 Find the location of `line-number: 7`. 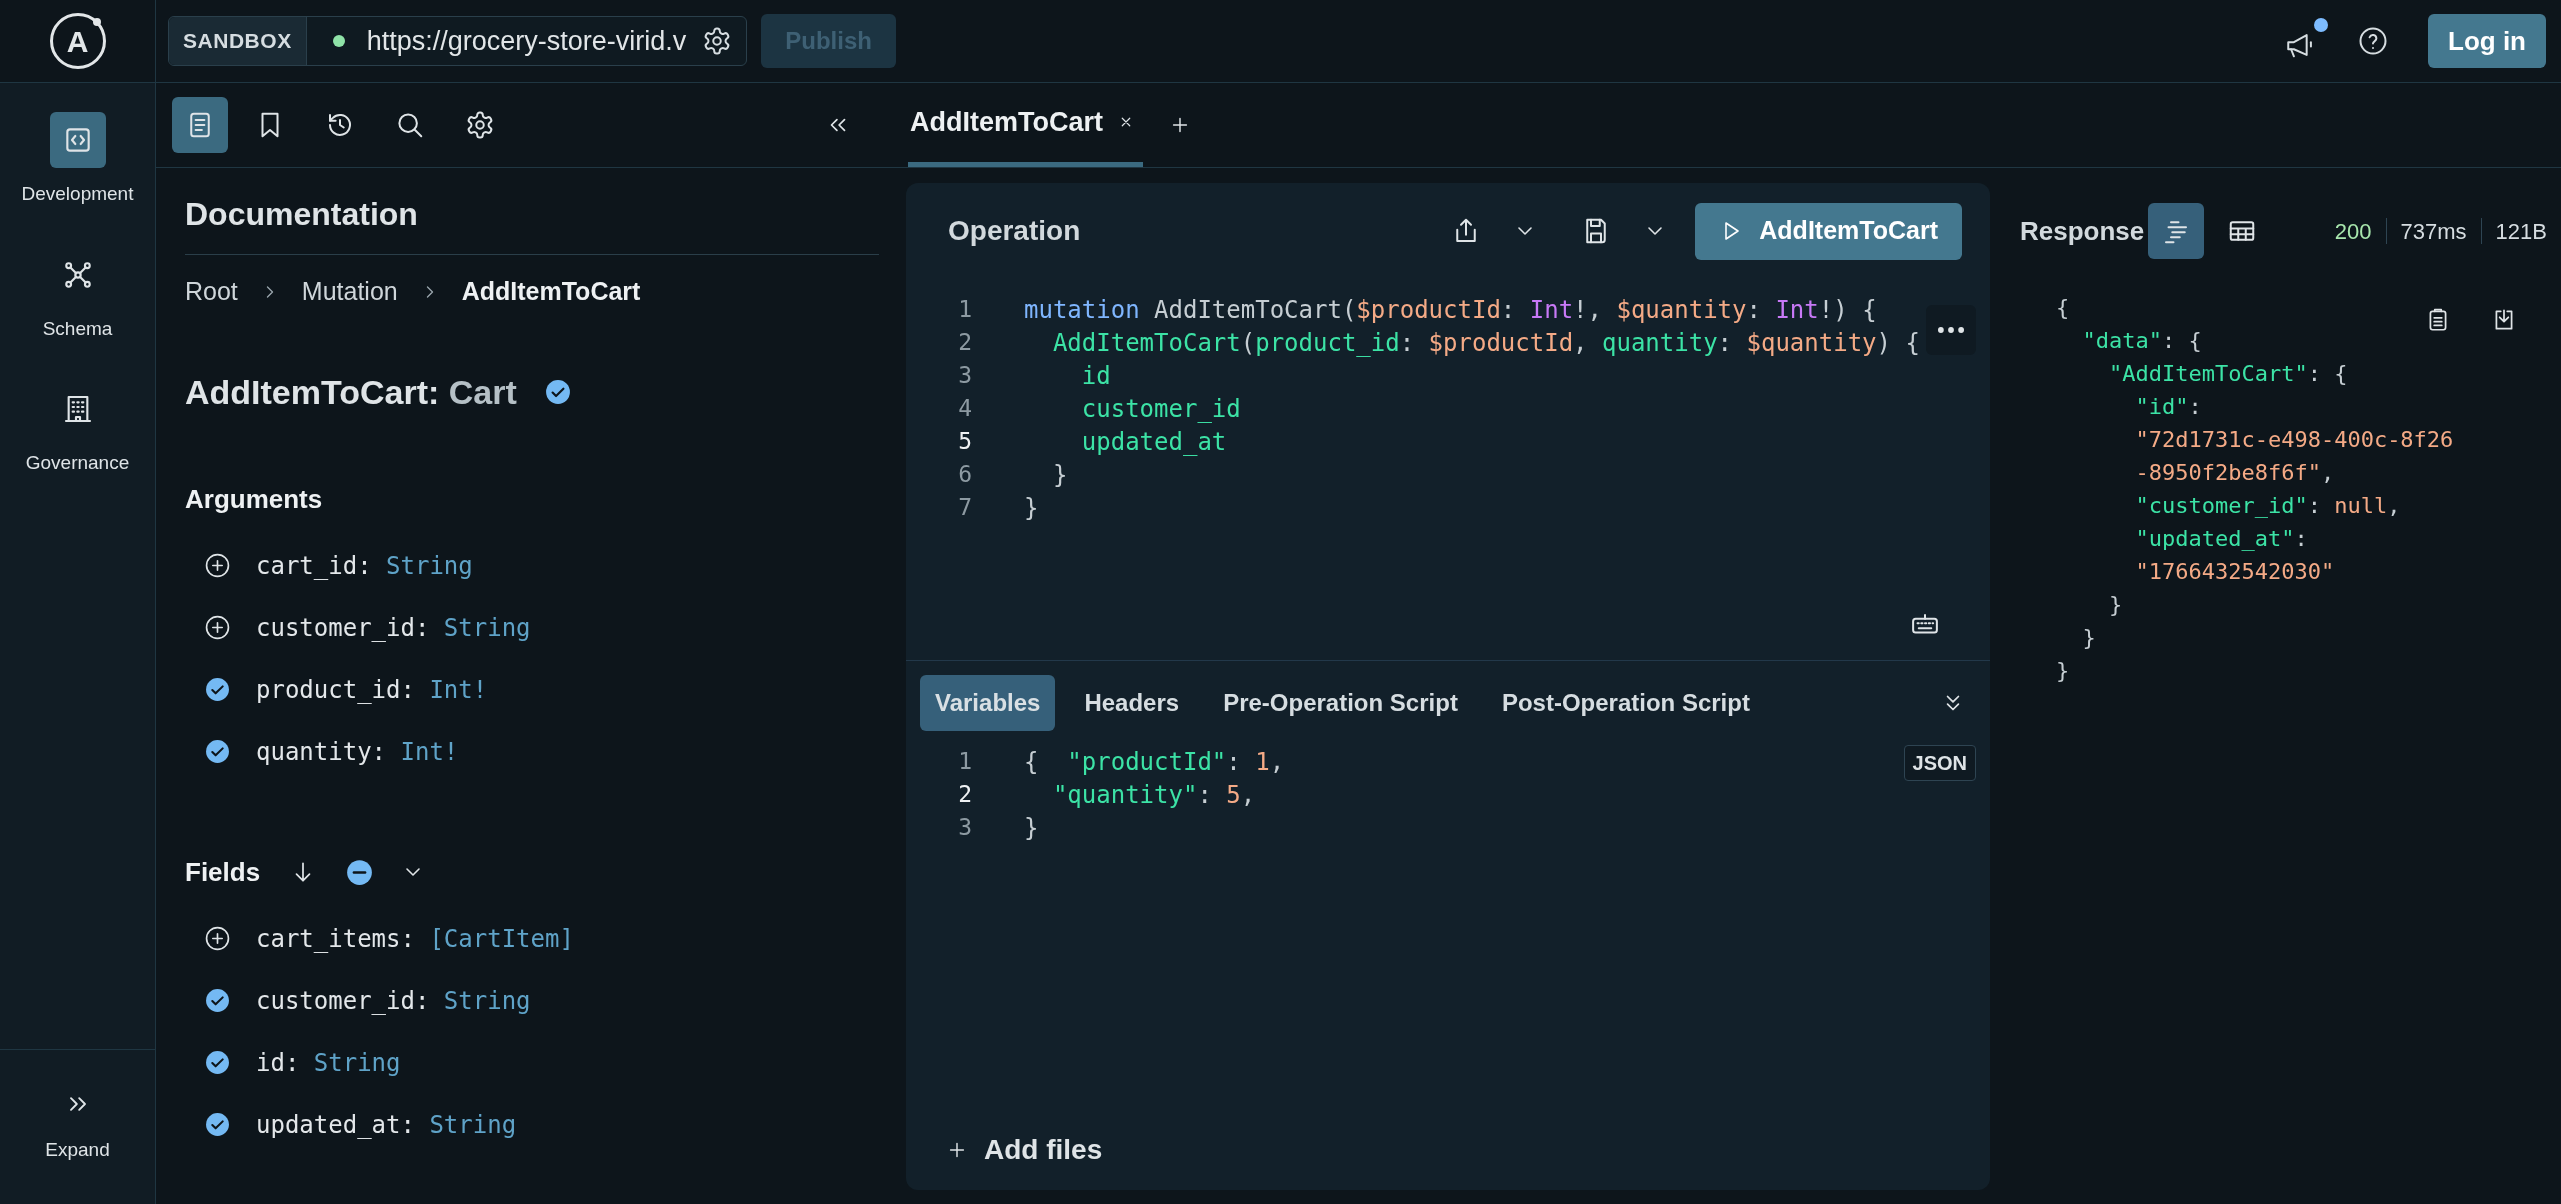

line-number: 7 is located at coordinates (964, 508).